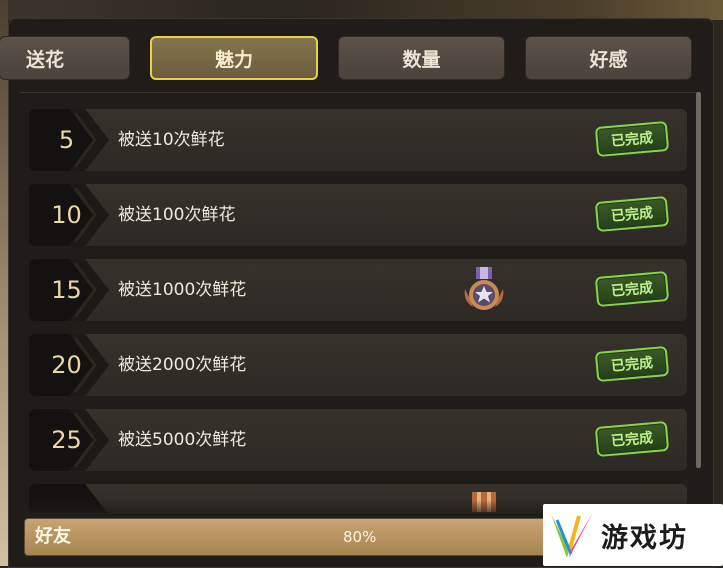  I want to click on level-number: 5, so click(66, 140).